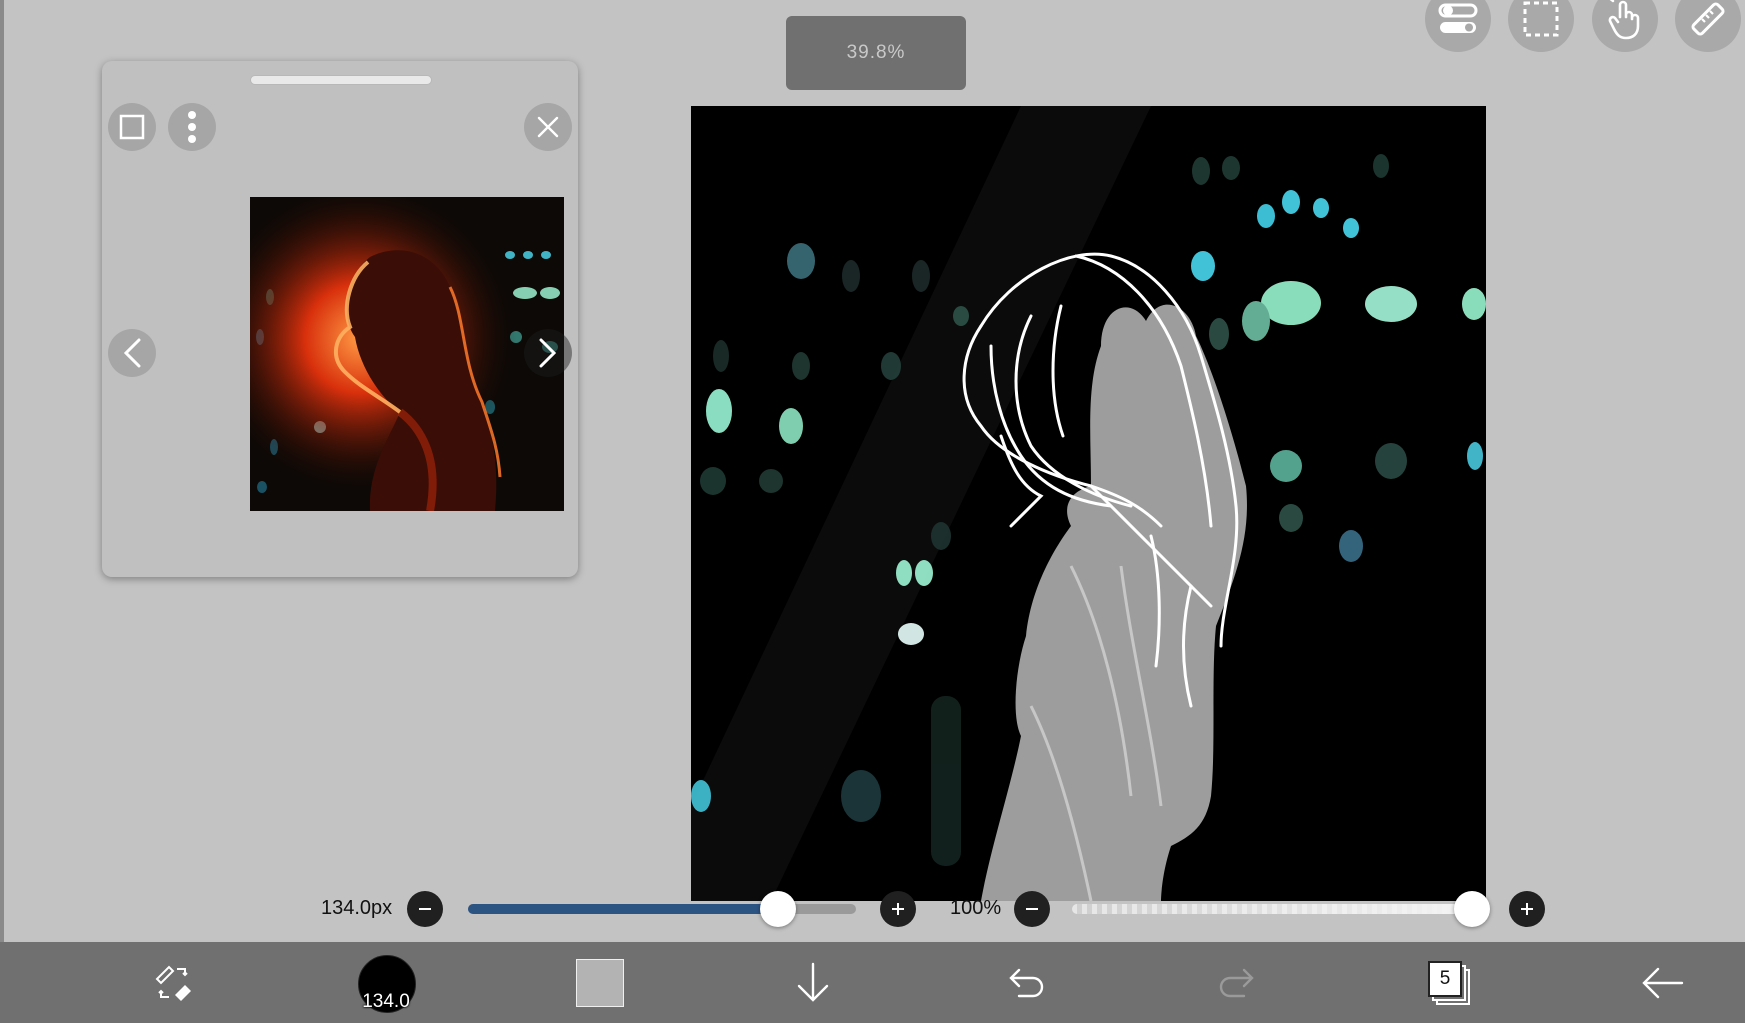 This screenshot has width=1745, height=1023. I want to click on swap-brush-eraser-button, so click(173, 982).